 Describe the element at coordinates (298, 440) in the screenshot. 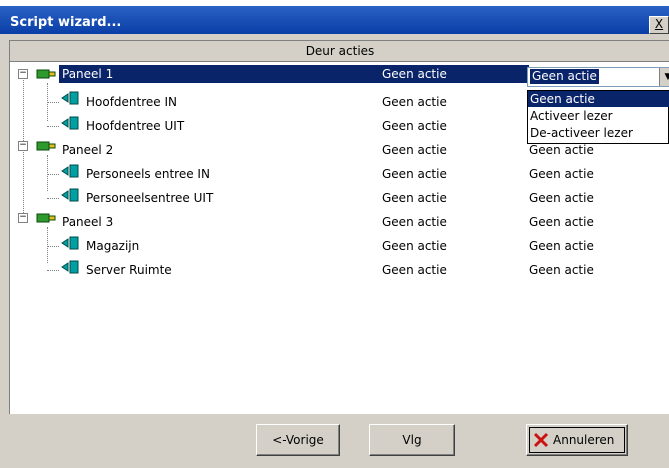

I see `prev-button: <-Vorige` at that location.